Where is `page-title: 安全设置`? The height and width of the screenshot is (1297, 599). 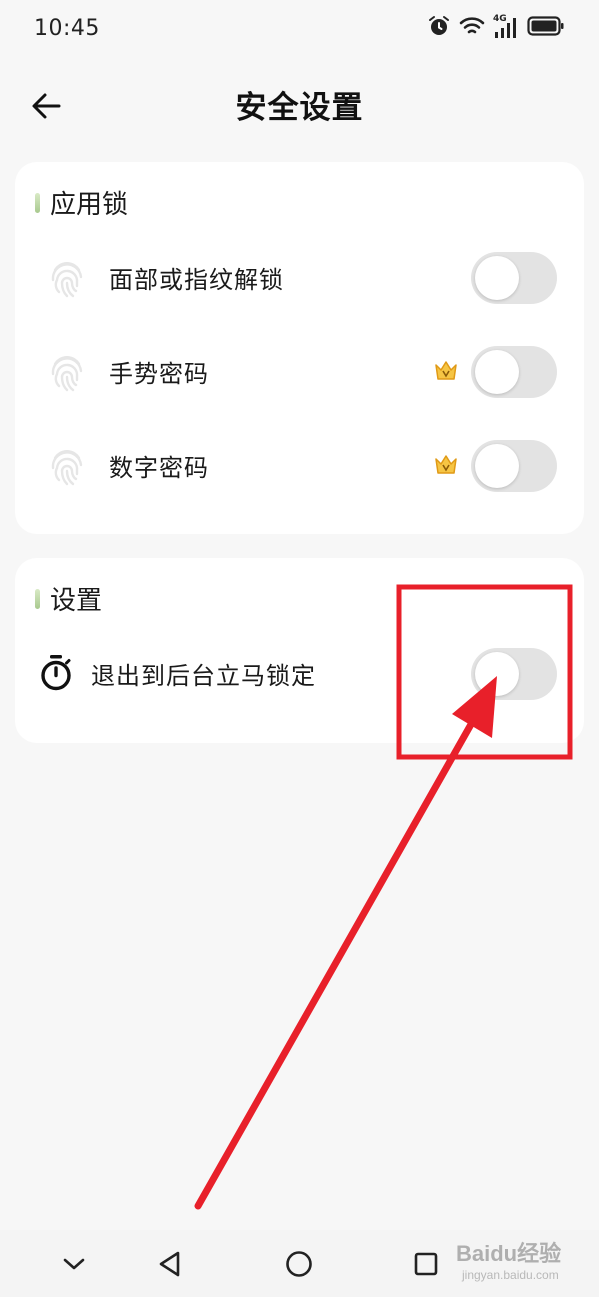 page-title: 安全设置 is located at coordinates (299, 108).